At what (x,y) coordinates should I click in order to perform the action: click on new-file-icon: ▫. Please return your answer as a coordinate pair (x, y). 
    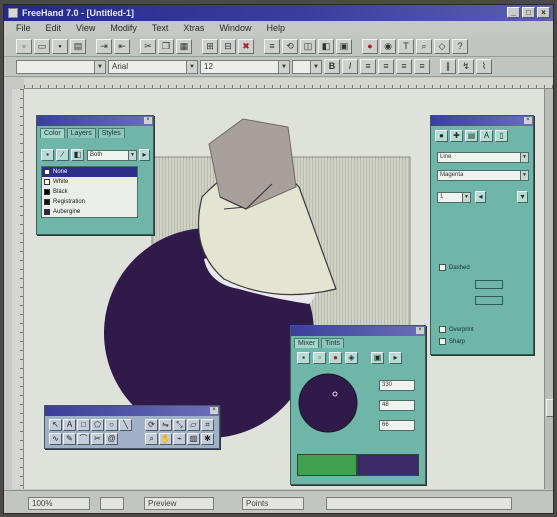
    Looking at the image, I should click on (24, 46).